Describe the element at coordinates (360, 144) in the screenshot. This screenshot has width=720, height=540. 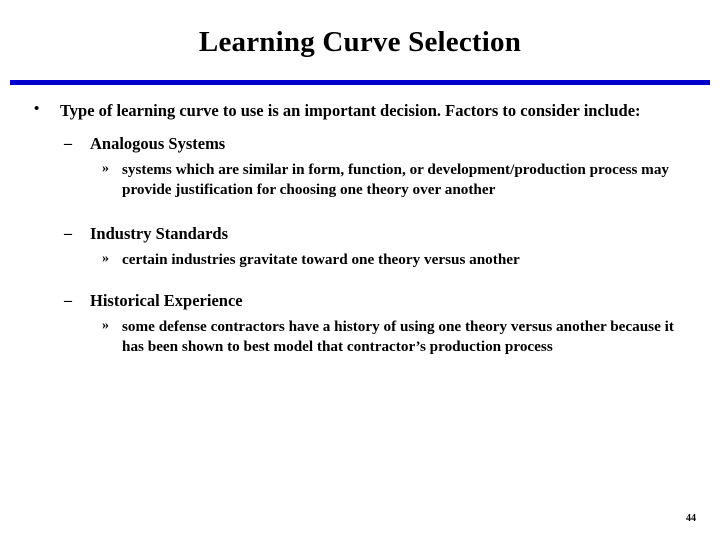
I see `bullet-item-level2-analogous-systems: – Analogous Systems` at that location.